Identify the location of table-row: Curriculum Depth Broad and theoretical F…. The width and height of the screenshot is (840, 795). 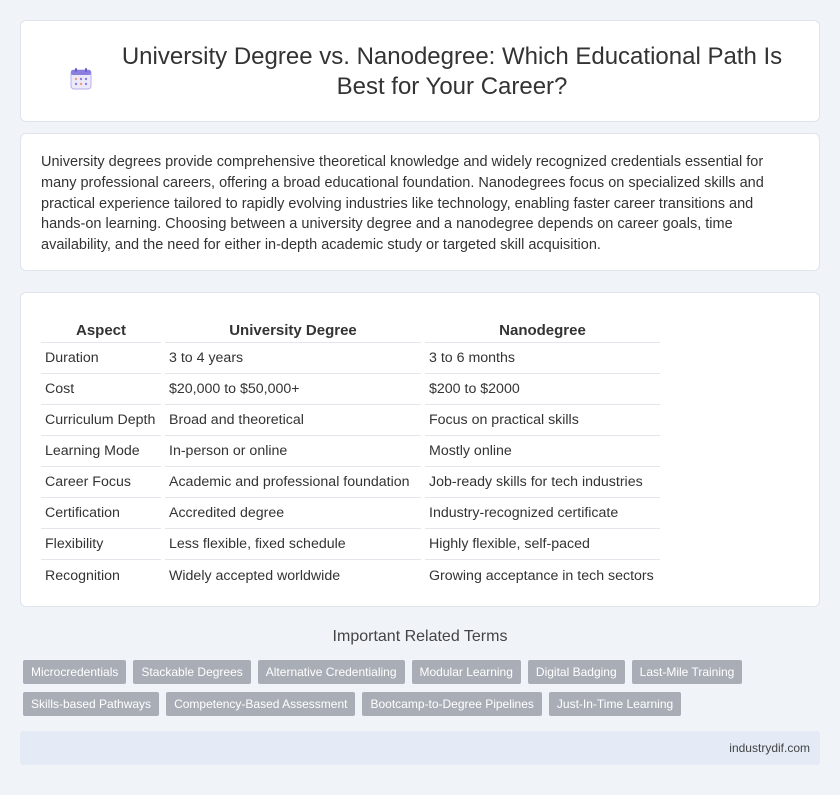
(350, 420).